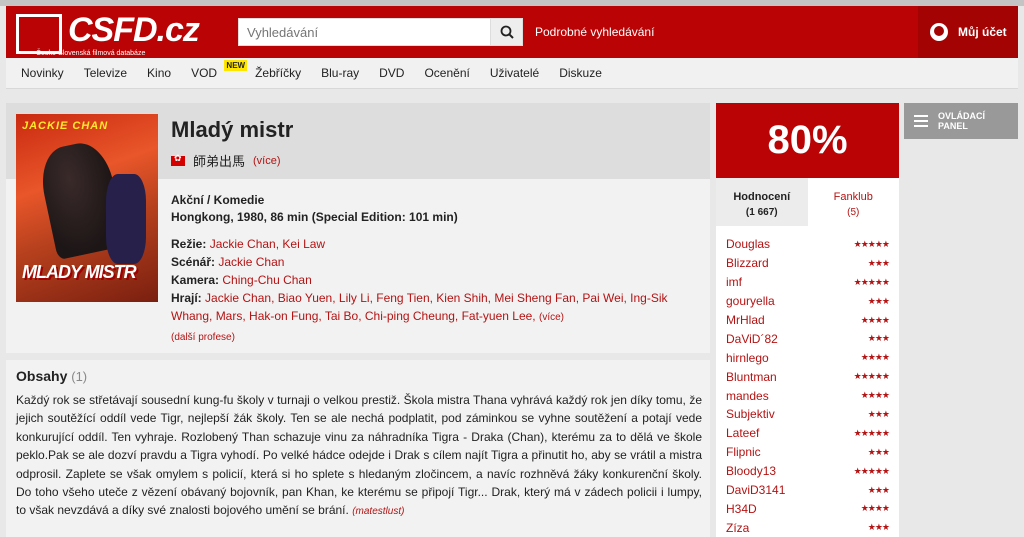  I want to click on hongkong-flag-icon, so click(178, 159).